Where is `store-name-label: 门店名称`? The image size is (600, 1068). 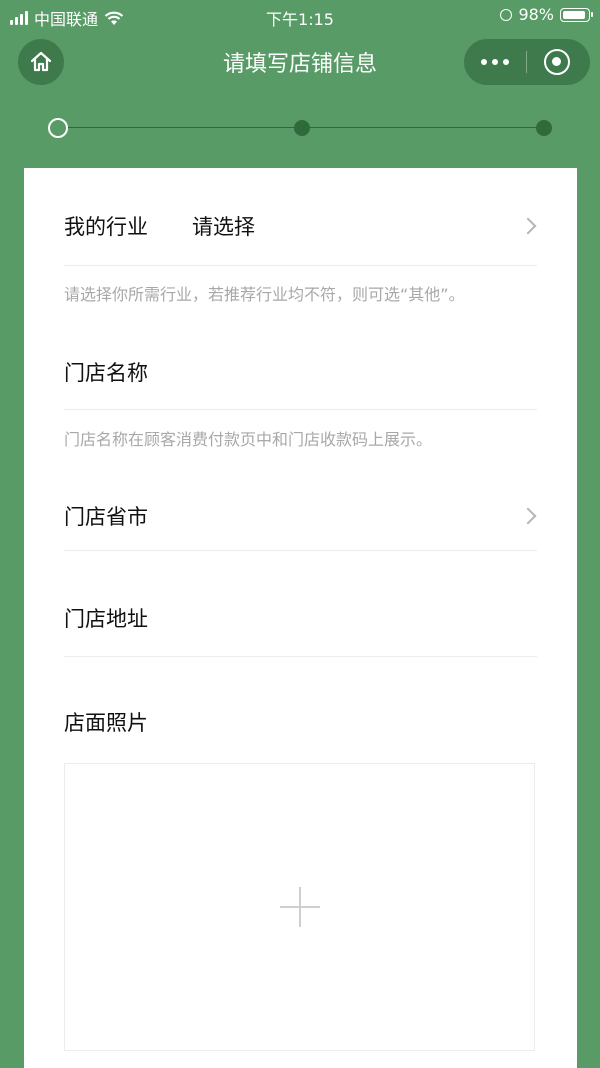
store-name-label: 门店名称 is located at coordinates (106, 373).